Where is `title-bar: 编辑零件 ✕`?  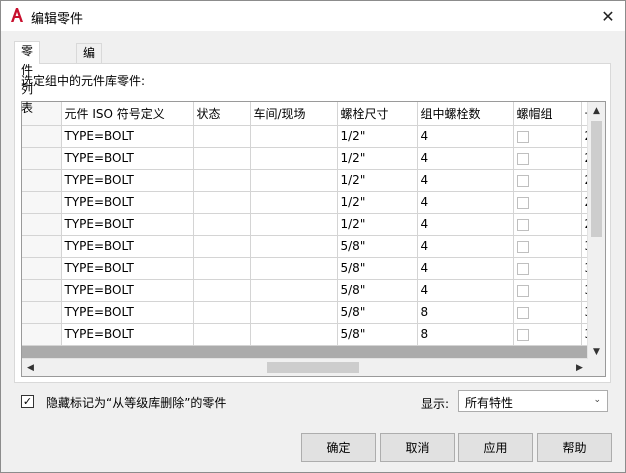
title-bar: 编辑零件 ✕ is located at coordinates (313, 16).